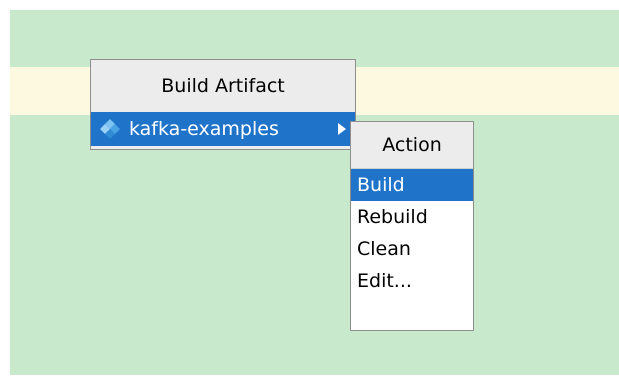 The width and height of the screenshot is (619, 385). I want to click on artifact-item-label: kafka-examples, so click(204, 129).